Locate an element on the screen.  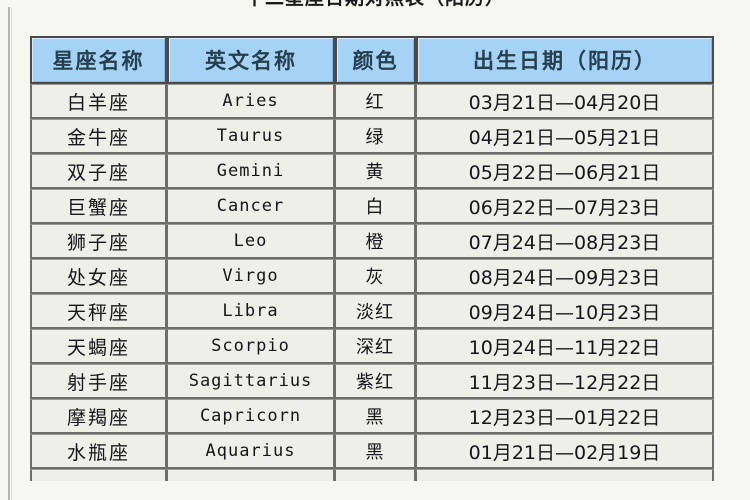
column-header-date: 出生日期（阳历） is located at coordinates (564, 60).